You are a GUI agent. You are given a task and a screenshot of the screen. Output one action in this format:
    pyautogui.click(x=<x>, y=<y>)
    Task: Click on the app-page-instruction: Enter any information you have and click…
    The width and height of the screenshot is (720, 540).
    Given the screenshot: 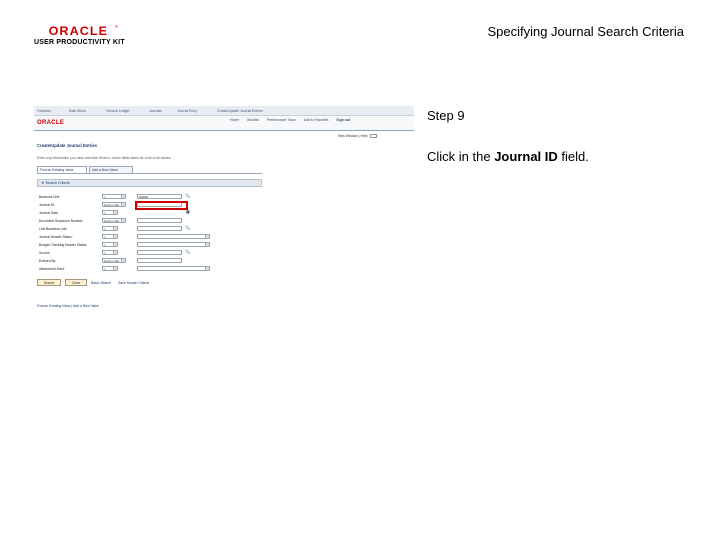 What is the action you would take?
    pyautogui.click(x=104, y=158)
    